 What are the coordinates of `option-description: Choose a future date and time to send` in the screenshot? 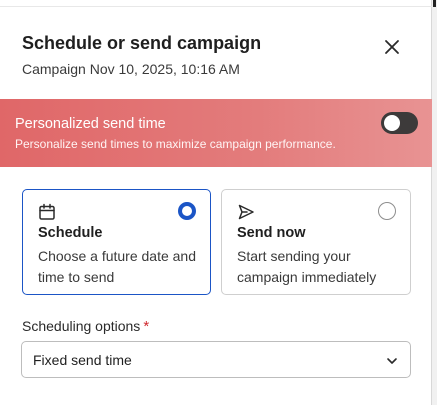 It's located at (117, 266).